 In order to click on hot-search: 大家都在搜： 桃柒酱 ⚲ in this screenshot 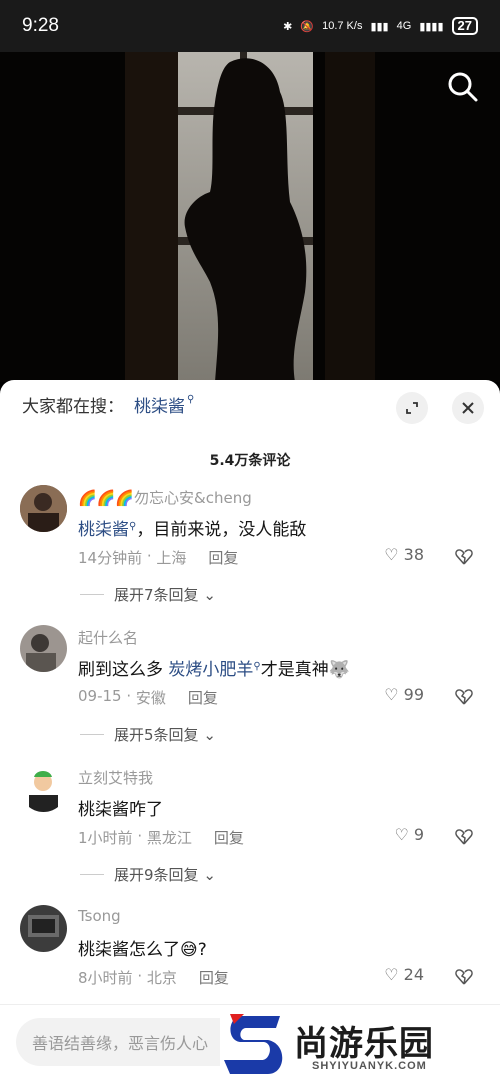, I will do `click(108, 404)`.